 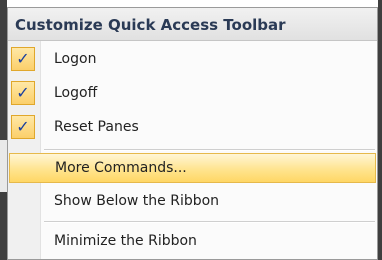 What do you see at coordinates (125, 241) in the screenshot?
I see `menu-item-label: Minimize the Ribbon` at bounding box center [125, 241].